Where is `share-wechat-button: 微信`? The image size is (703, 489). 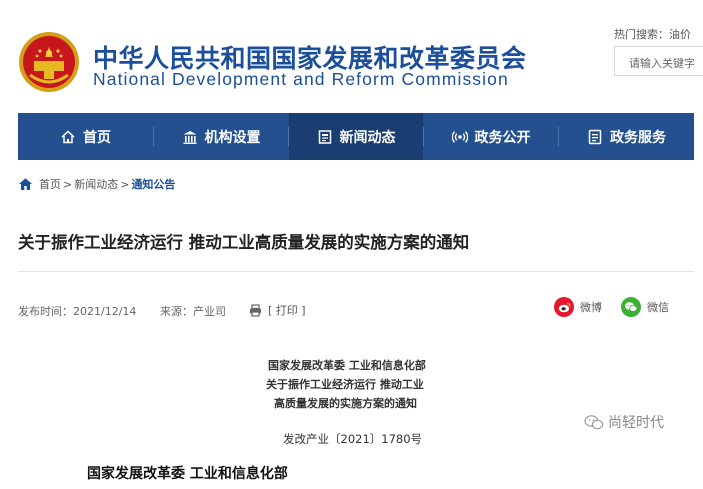 share-wechat-button: 微信 is located at coordinates (645, 307).